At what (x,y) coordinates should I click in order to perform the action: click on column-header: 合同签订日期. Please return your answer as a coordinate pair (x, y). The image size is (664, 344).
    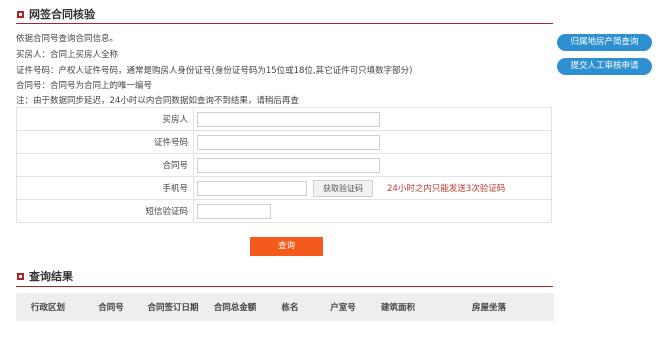
    Looking at the image, I should click on (173, 308).